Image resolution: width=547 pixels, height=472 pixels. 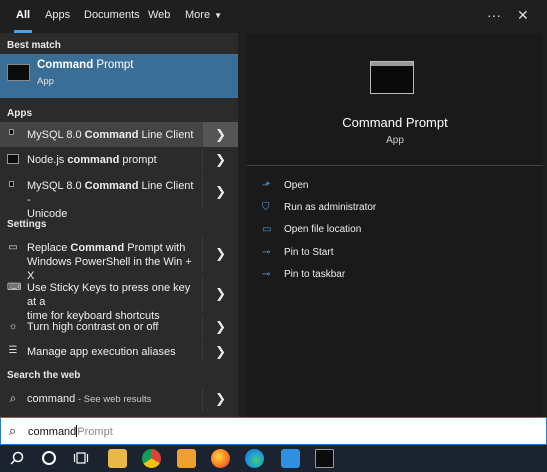 I want to click on web-search-result: ⌕ command - See web results ❯, so click(x=119, y=399).